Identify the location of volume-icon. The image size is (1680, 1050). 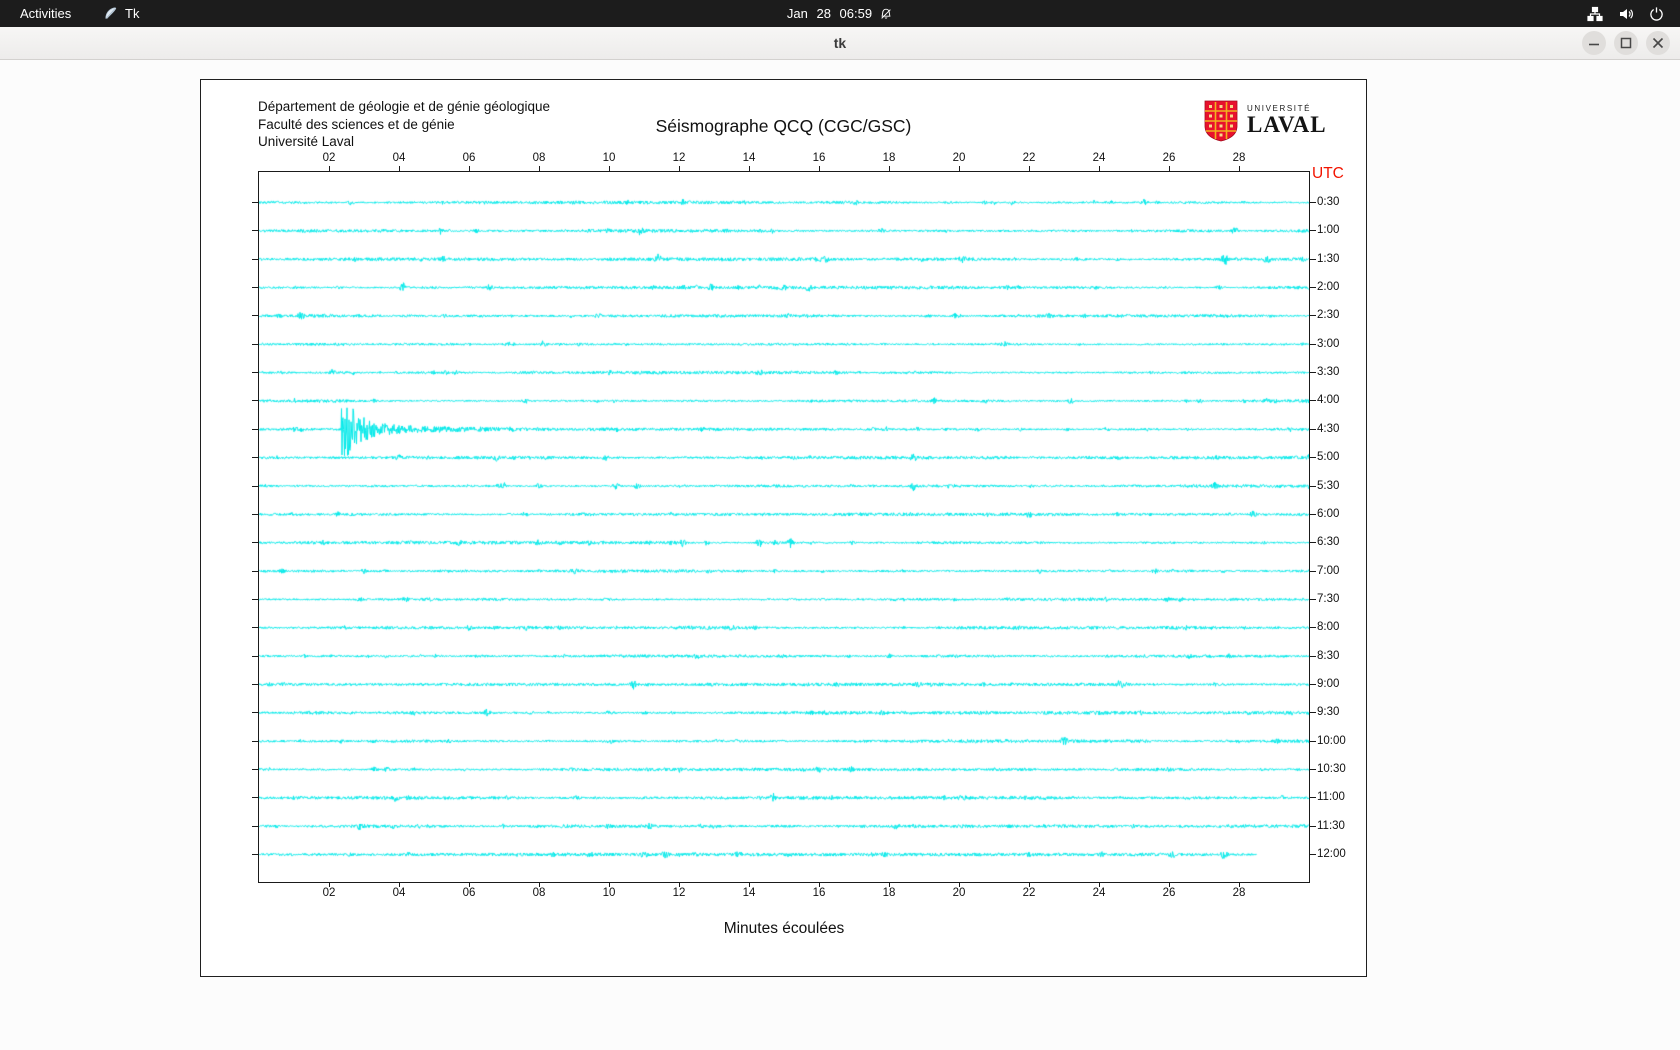
(1626, 14).